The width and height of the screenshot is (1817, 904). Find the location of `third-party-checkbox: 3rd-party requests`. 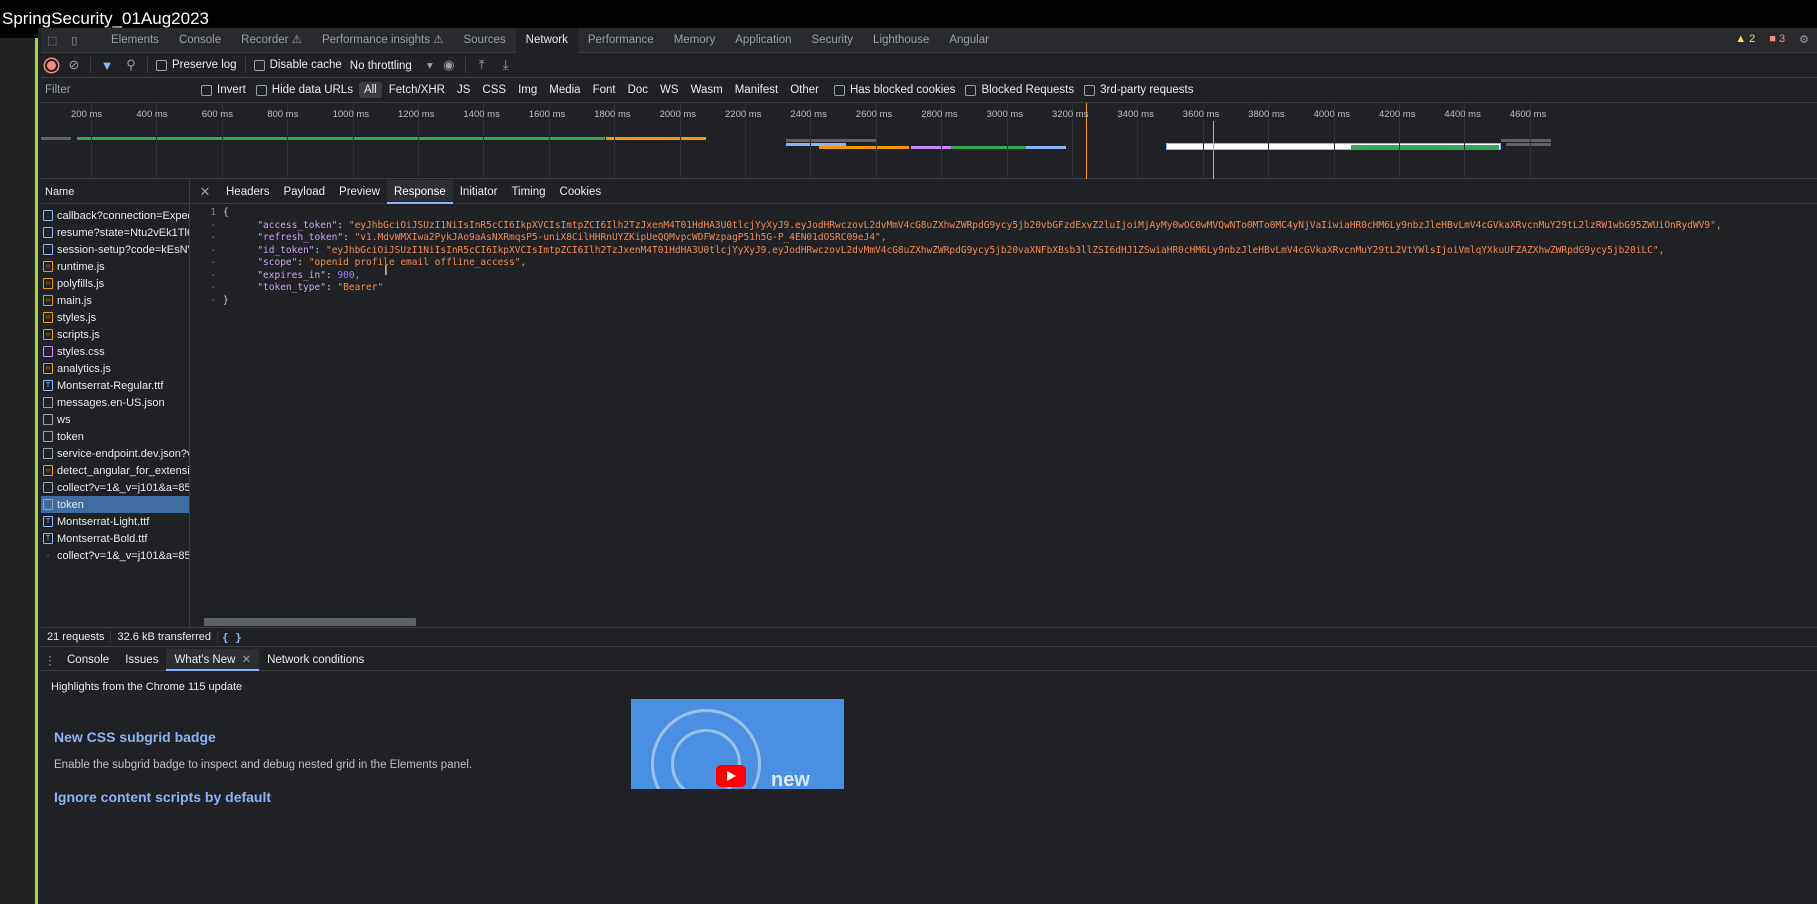

third-party-checkbox: 3rd-party requests is located at coordinates (1138, 90).